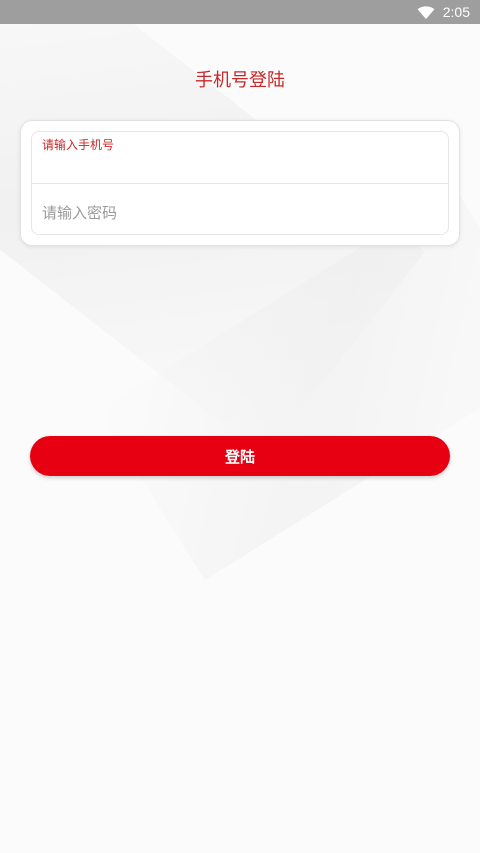 The height and width of the screenshot is (853, 480). What do you see at coordinates (240, 456) in the screenshot?
I see `login-button: 登陆` at bounding box center [240, 456].